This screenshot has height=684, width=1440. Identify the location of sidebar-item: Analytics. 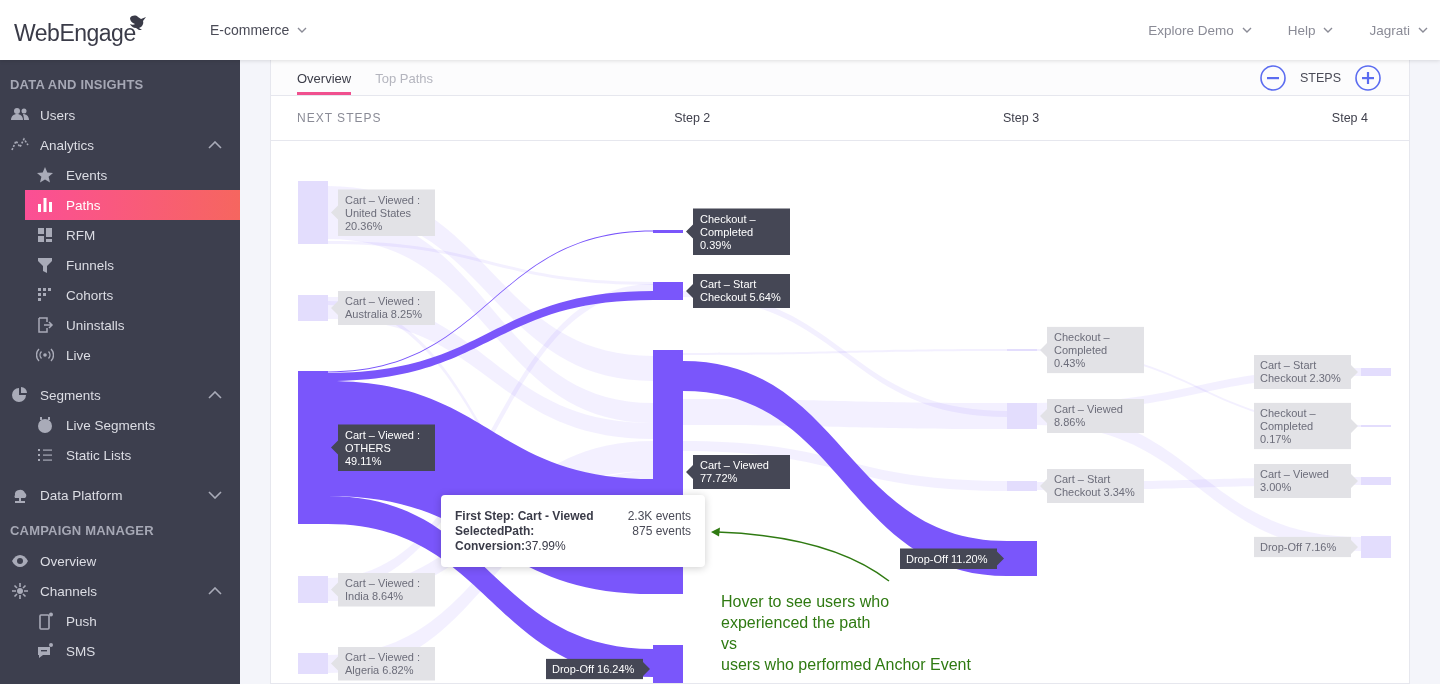
(120, 145).